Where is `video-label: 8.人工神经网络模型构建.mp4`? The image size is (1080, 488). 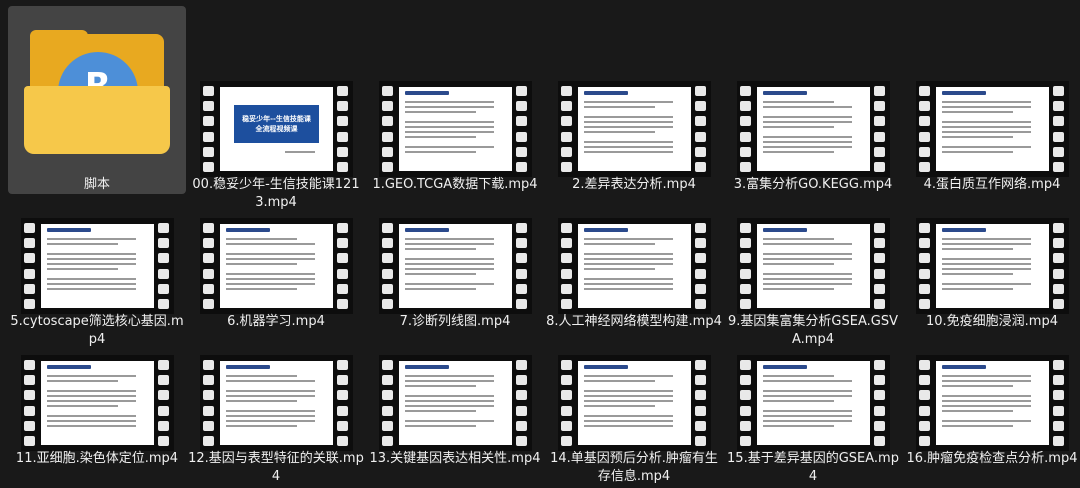 video-label: 8.人工神经网络模型构建.mp4 is located at coordinates (634, 321).